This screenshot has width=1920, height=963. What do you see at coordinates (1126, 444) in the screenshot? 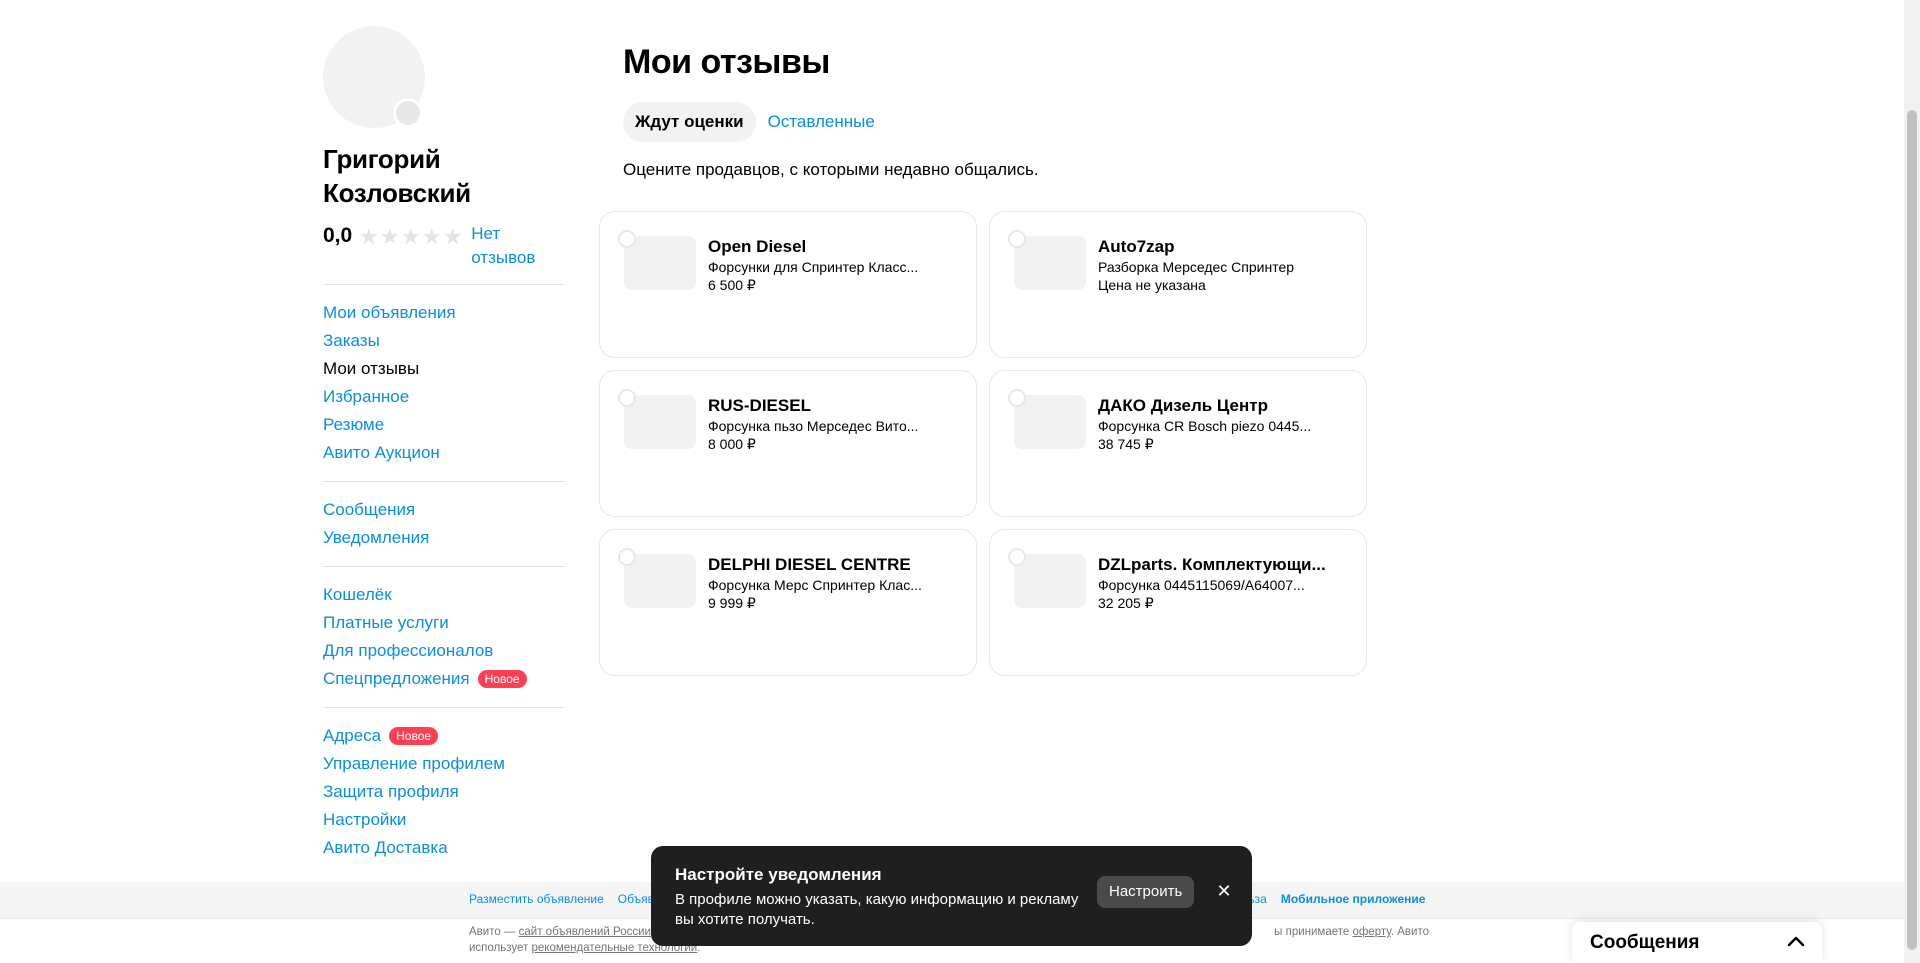
I see `item-price: 38 745 ₽` at bounding box center [1126, 444].